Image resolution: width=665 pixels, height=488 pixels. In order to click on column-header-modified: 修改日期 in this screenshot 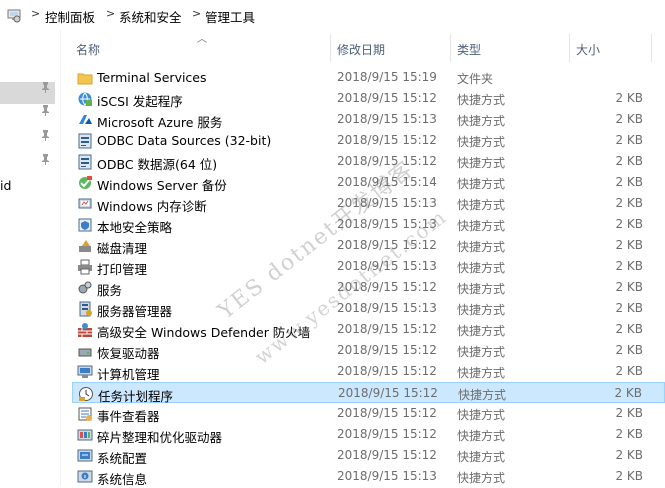, I will do `click(361, 49)`.